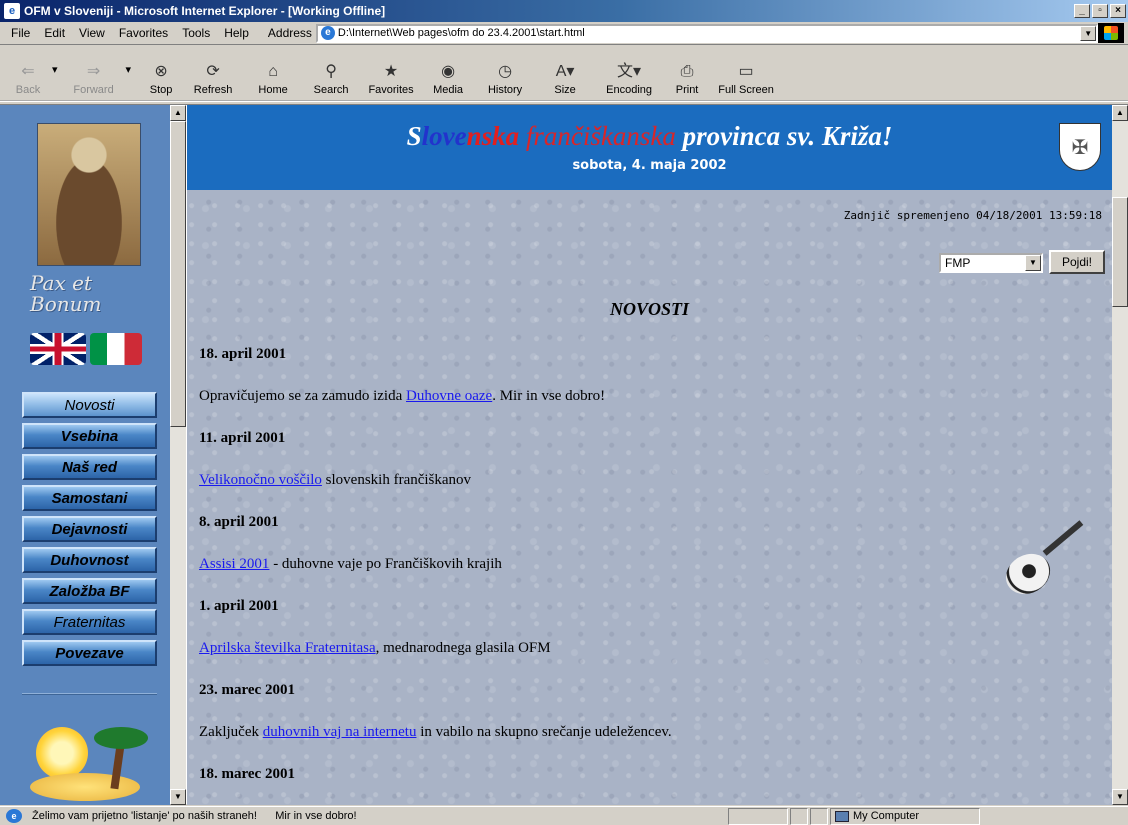 This screenshot has width=1128, height=825. Describe the element at coordinates (391, 71) in the screenshot. I see `favorites-icon: ★` at that location.